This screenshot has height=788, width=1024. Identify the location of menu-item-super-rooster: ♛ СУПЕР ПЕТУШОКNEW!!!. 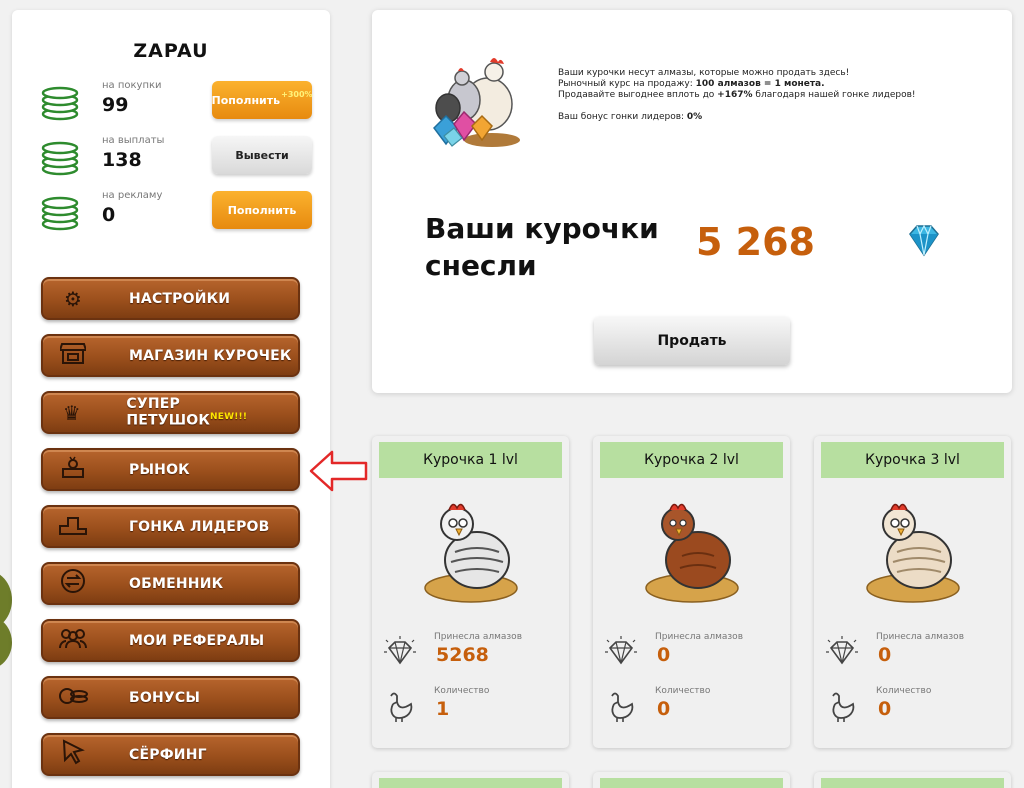
(170, 412).